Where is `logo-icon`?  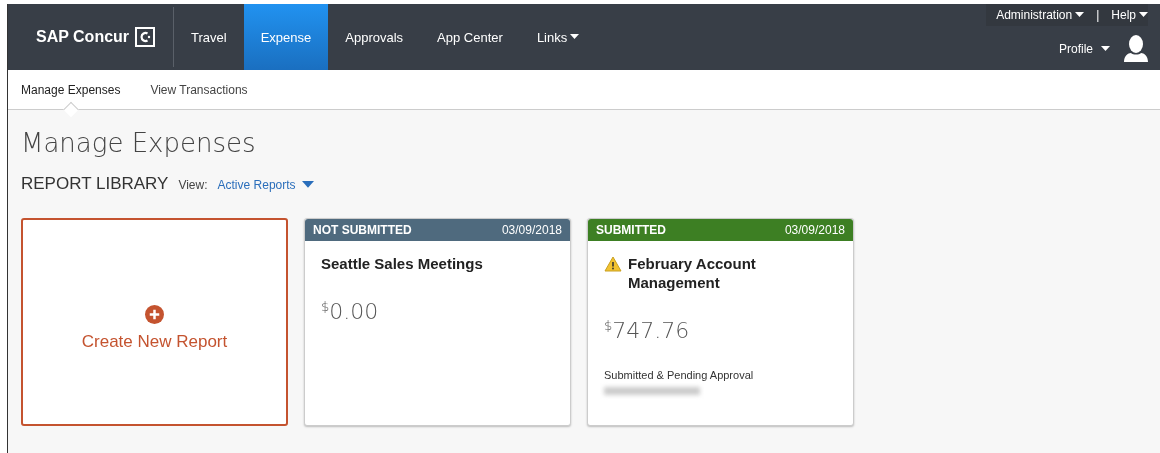 logo-icon is located at coordinates (145, 37).